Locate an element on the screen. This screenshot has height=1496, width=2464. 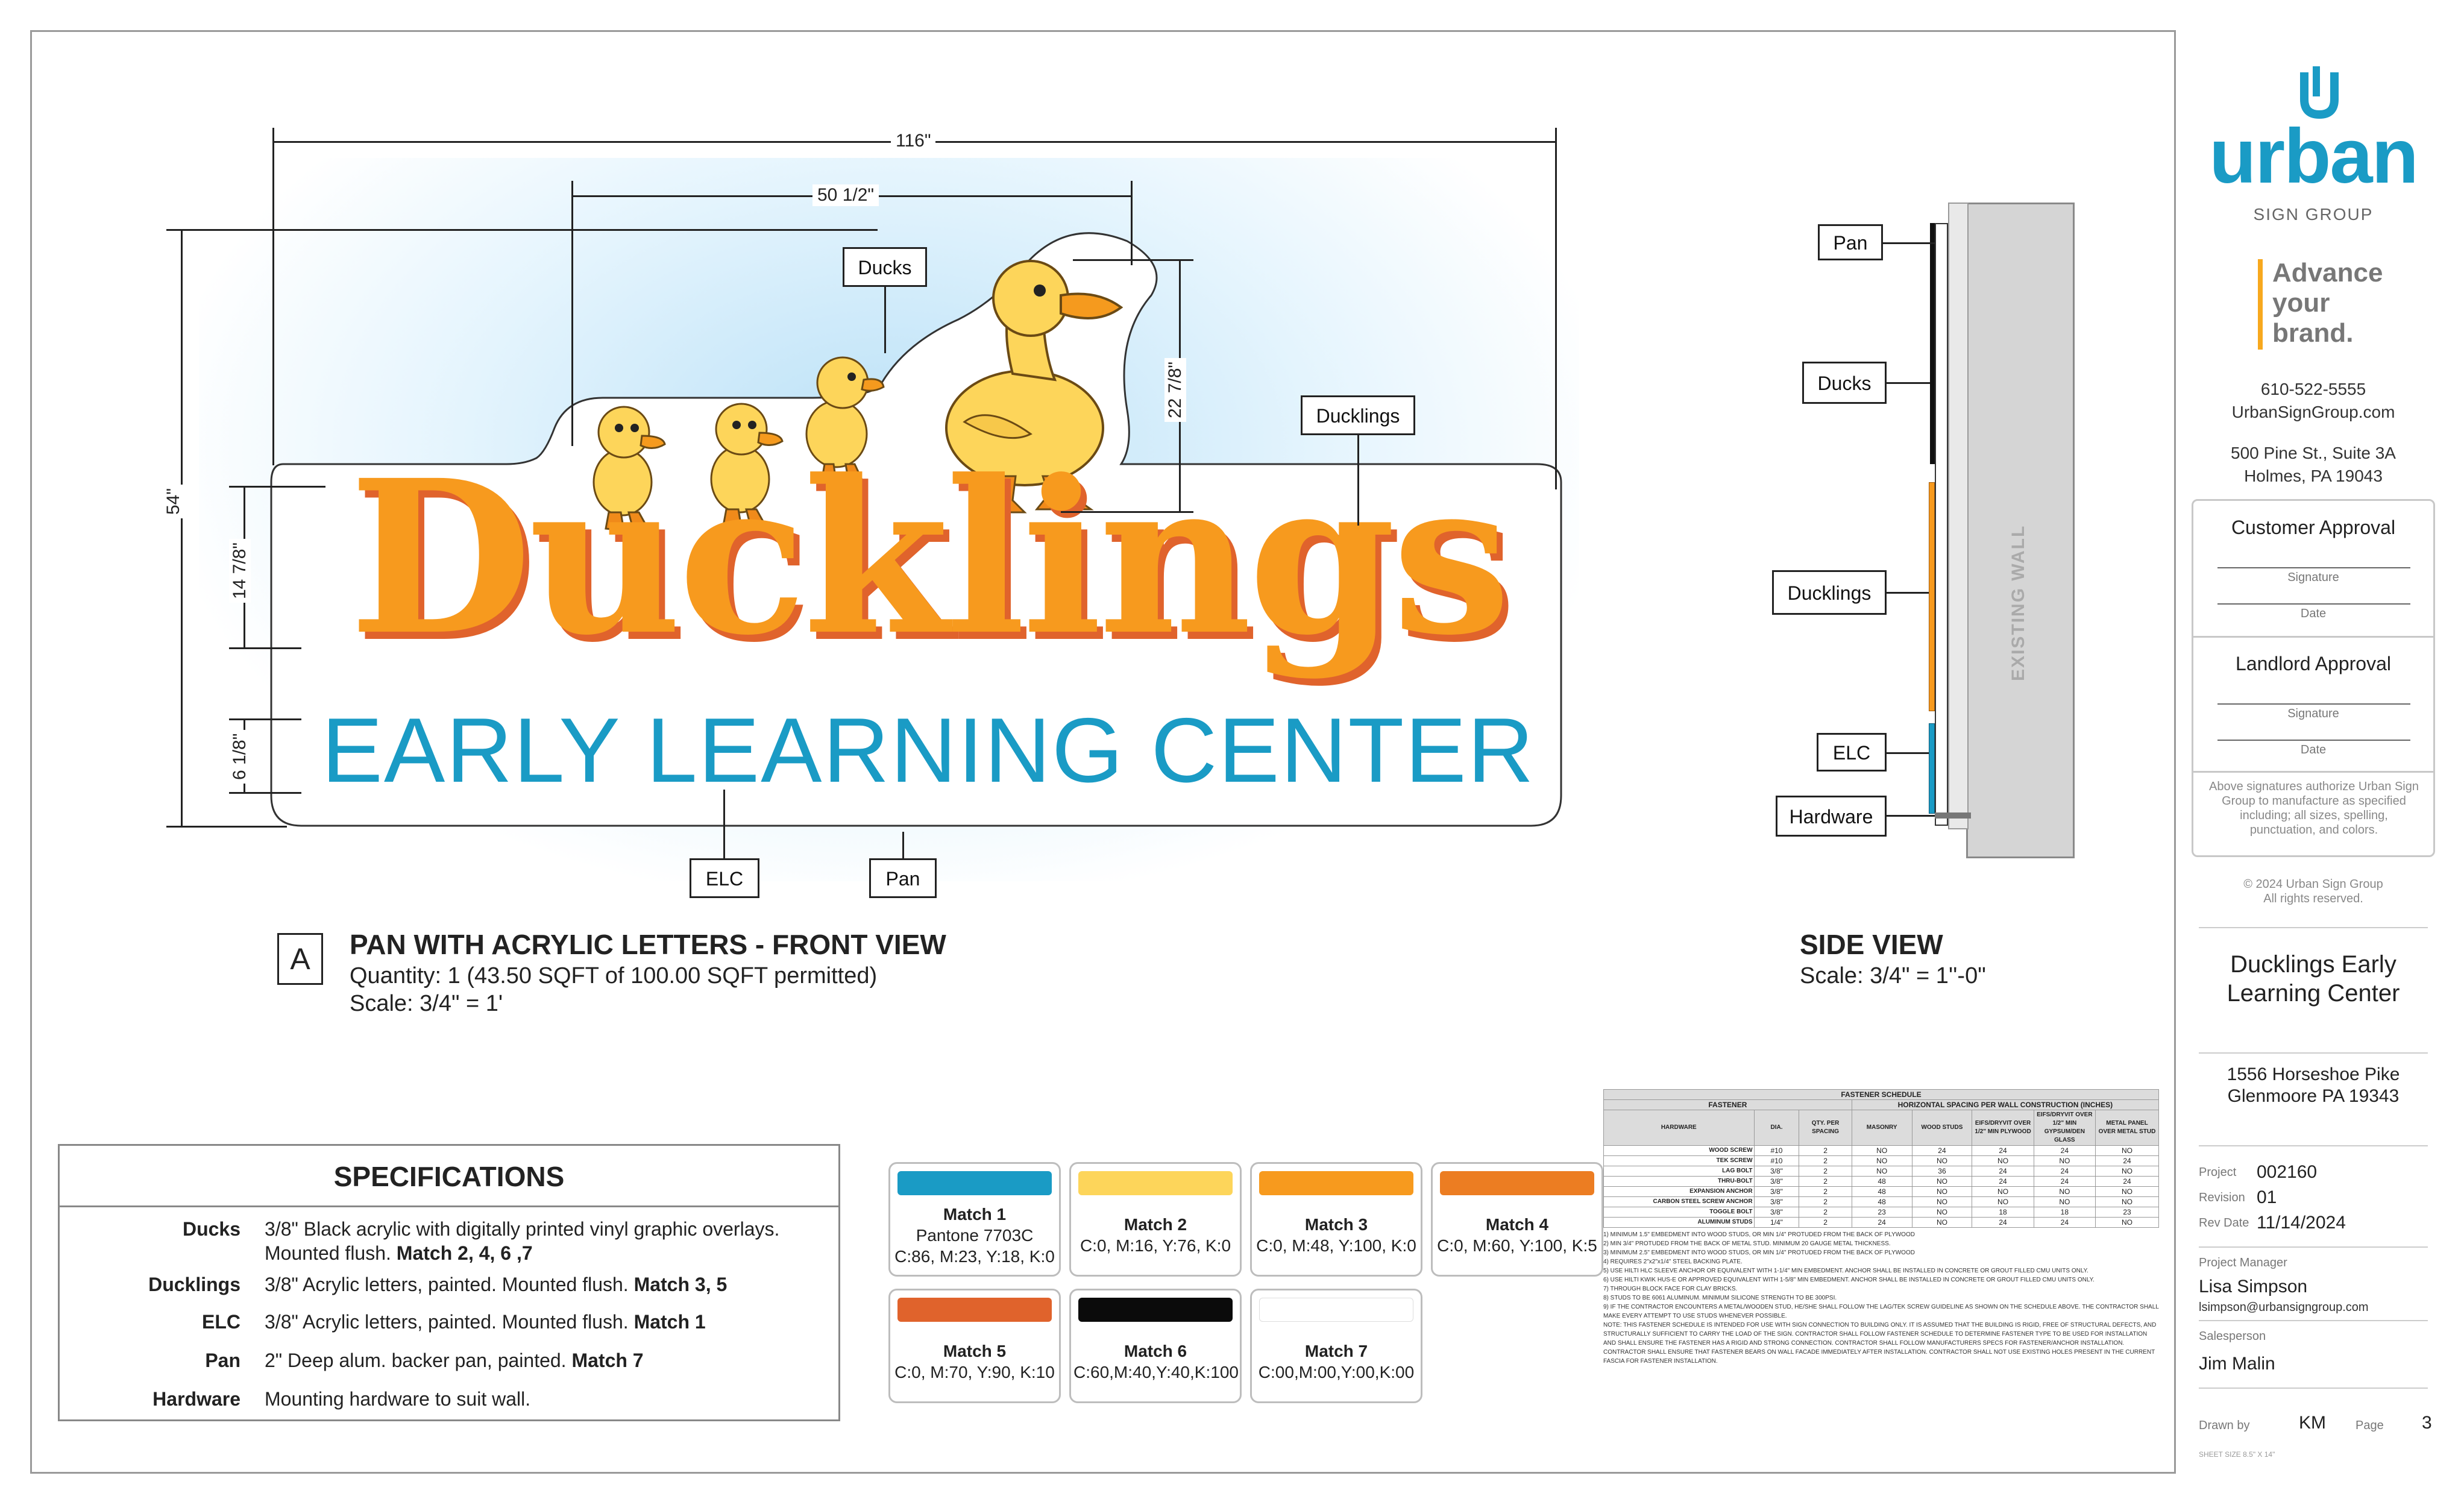
spec-match: Match 1 is located at coordinates (669, 1322).